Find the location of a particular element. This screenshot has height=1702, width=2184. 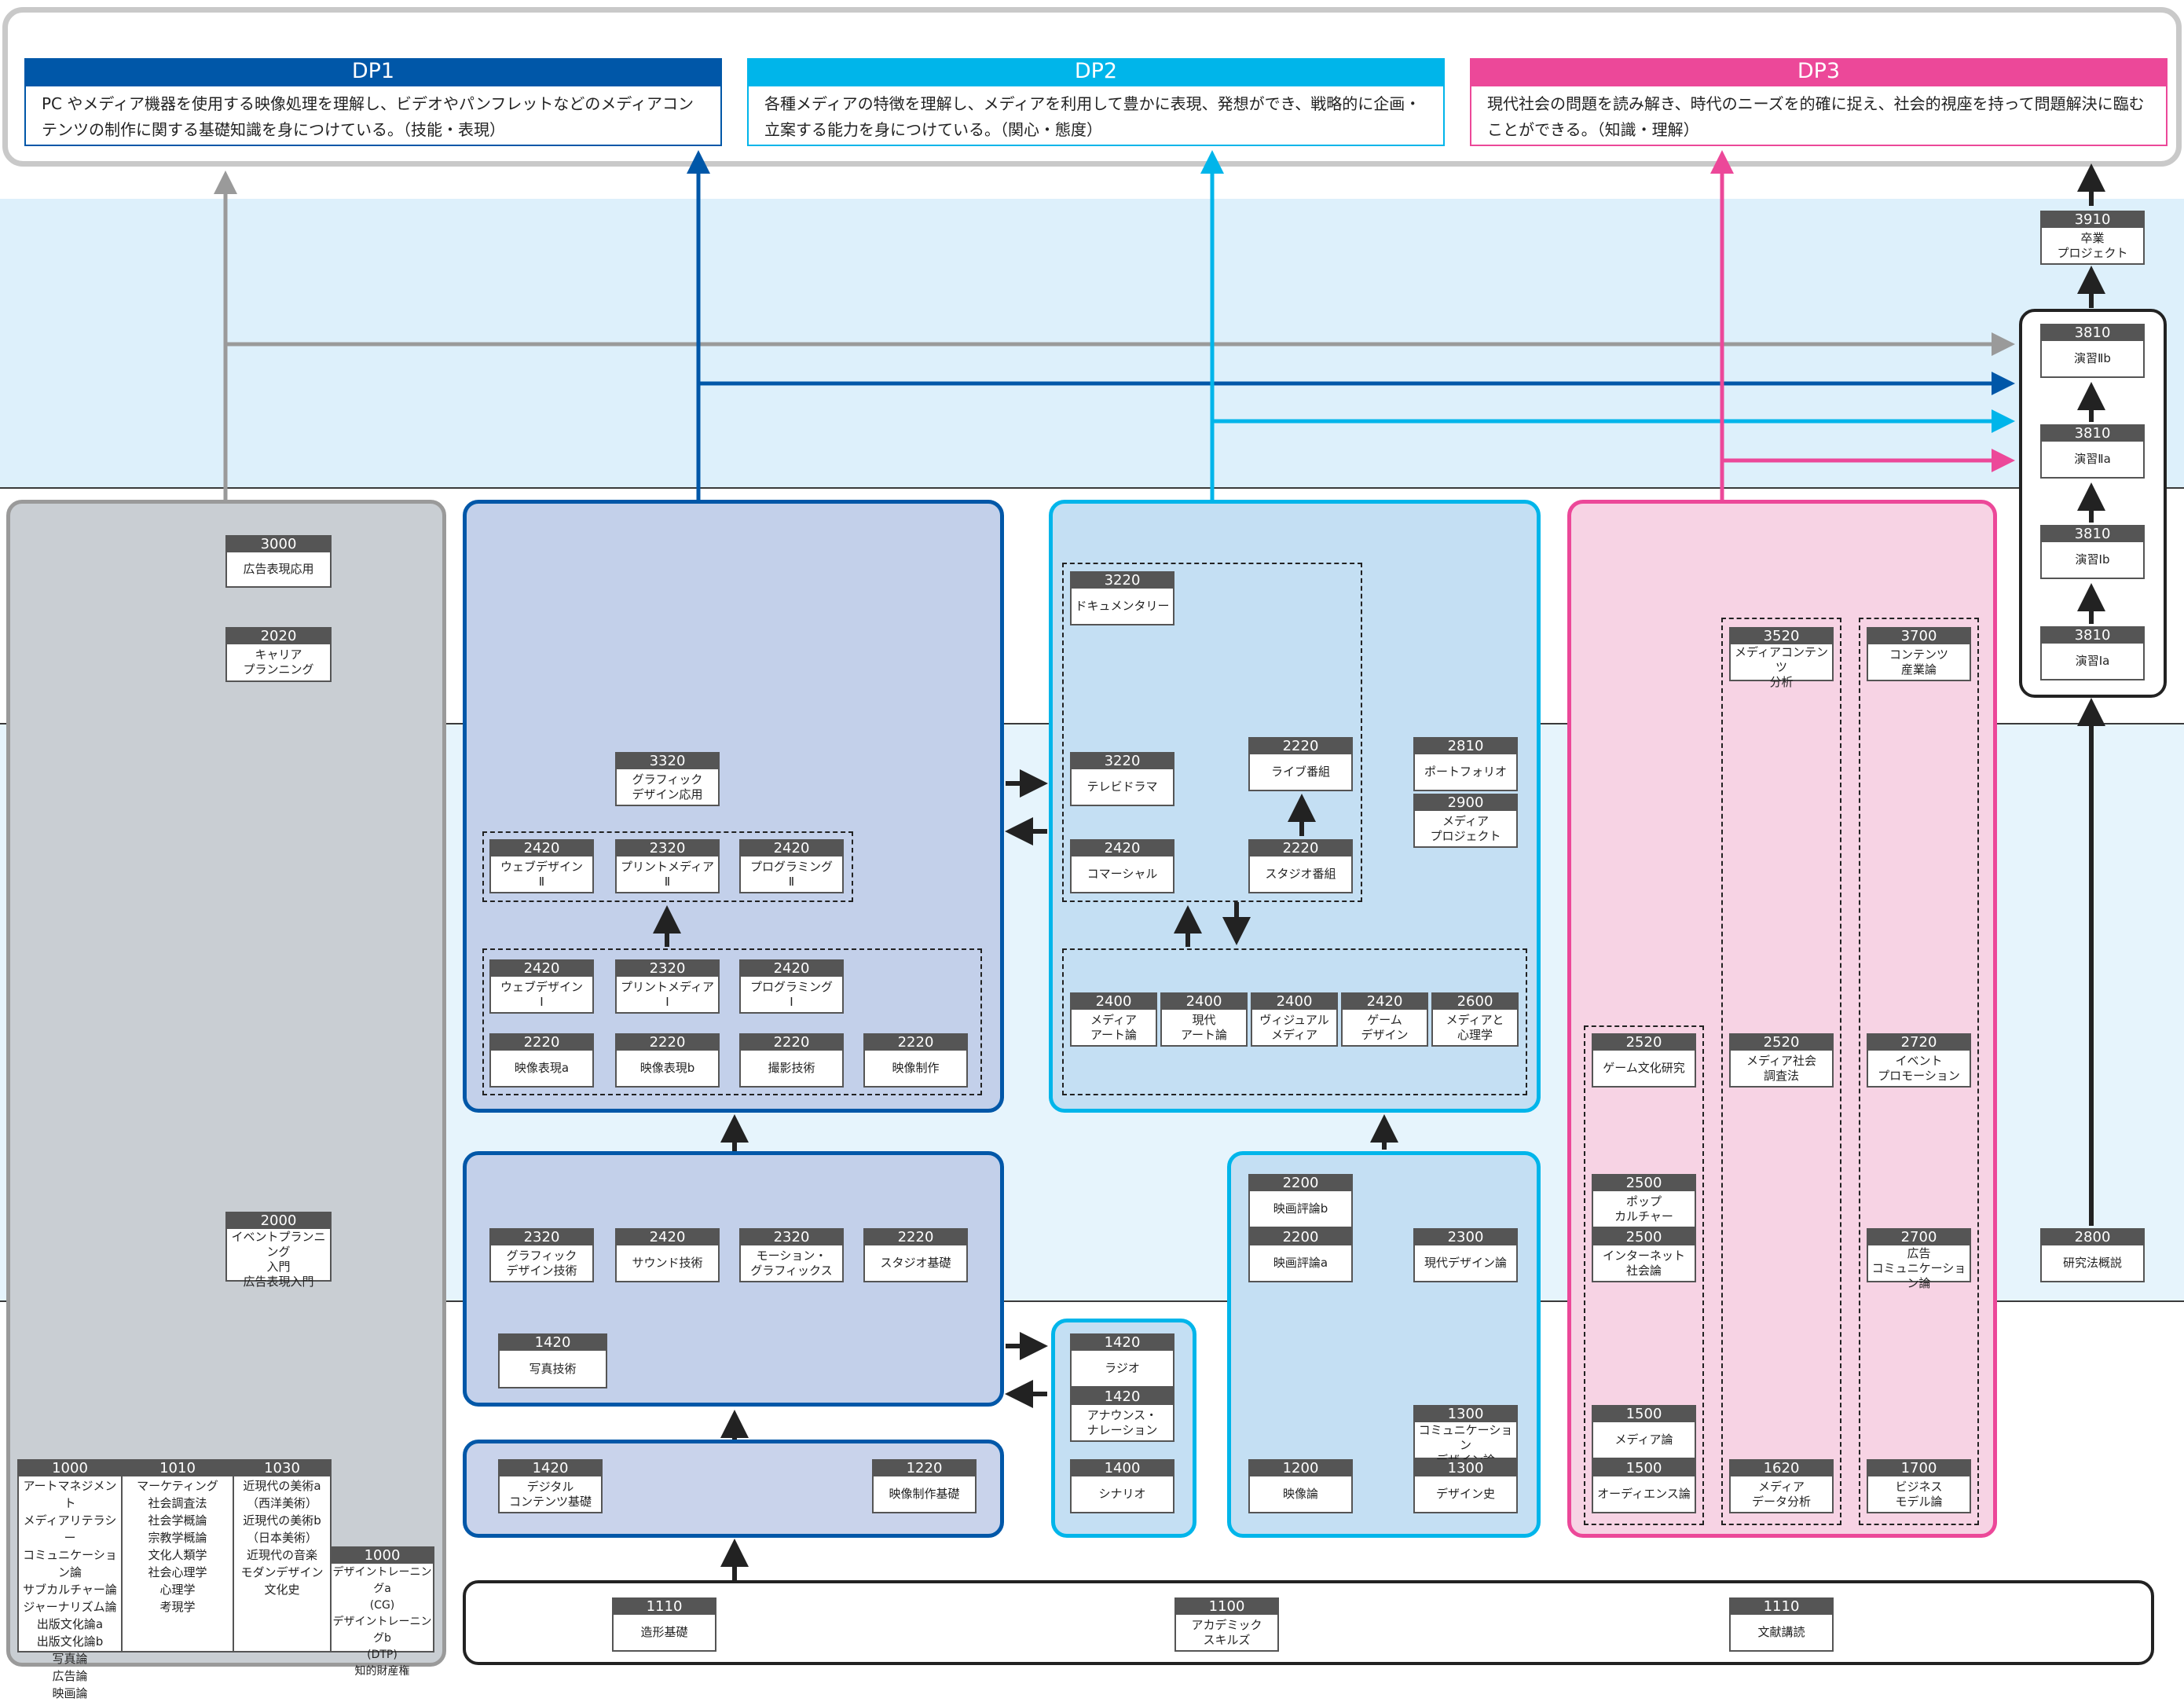

course-box: 3810 演習Ⅱa is located at coordinates (2092, 452).